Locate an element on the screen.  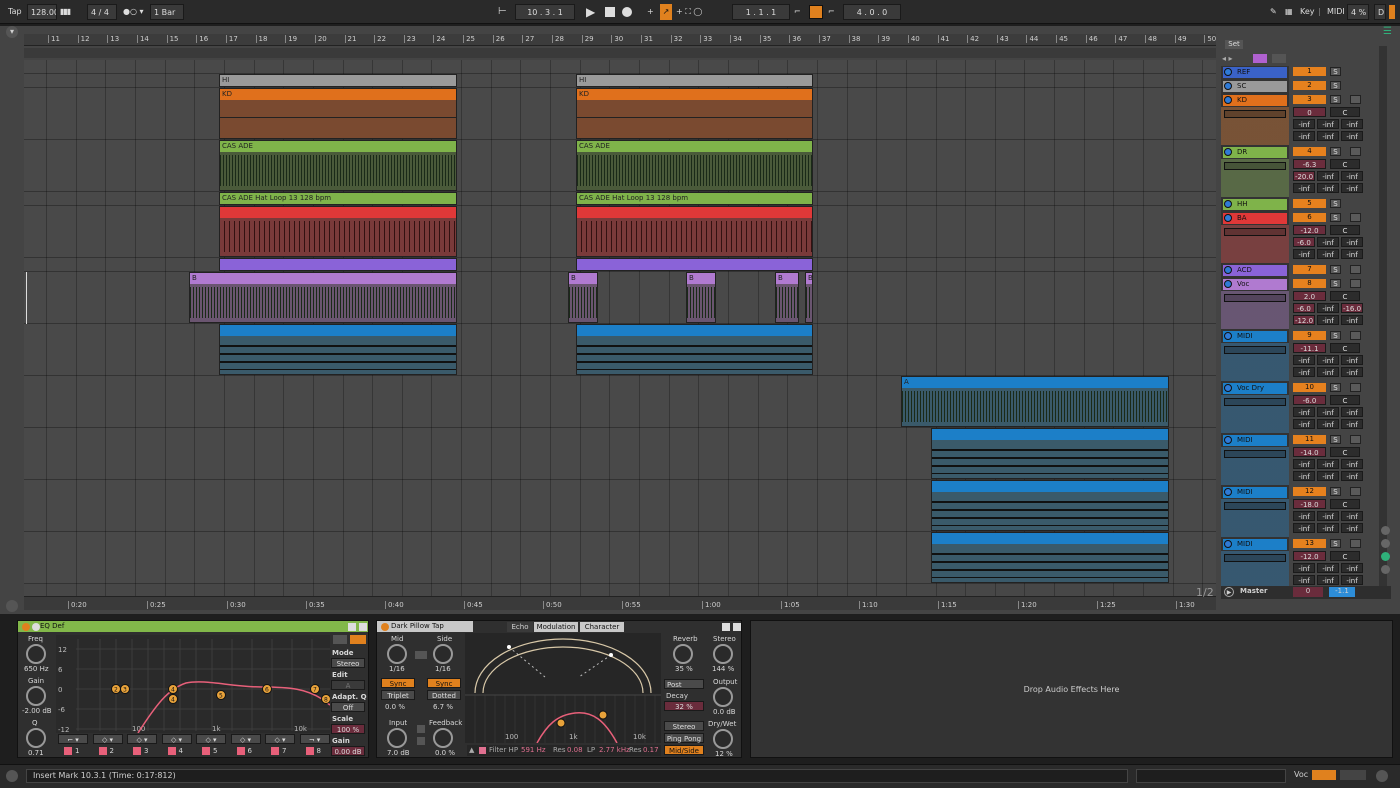
echo-side-knob is located at coordinates (443, 654).